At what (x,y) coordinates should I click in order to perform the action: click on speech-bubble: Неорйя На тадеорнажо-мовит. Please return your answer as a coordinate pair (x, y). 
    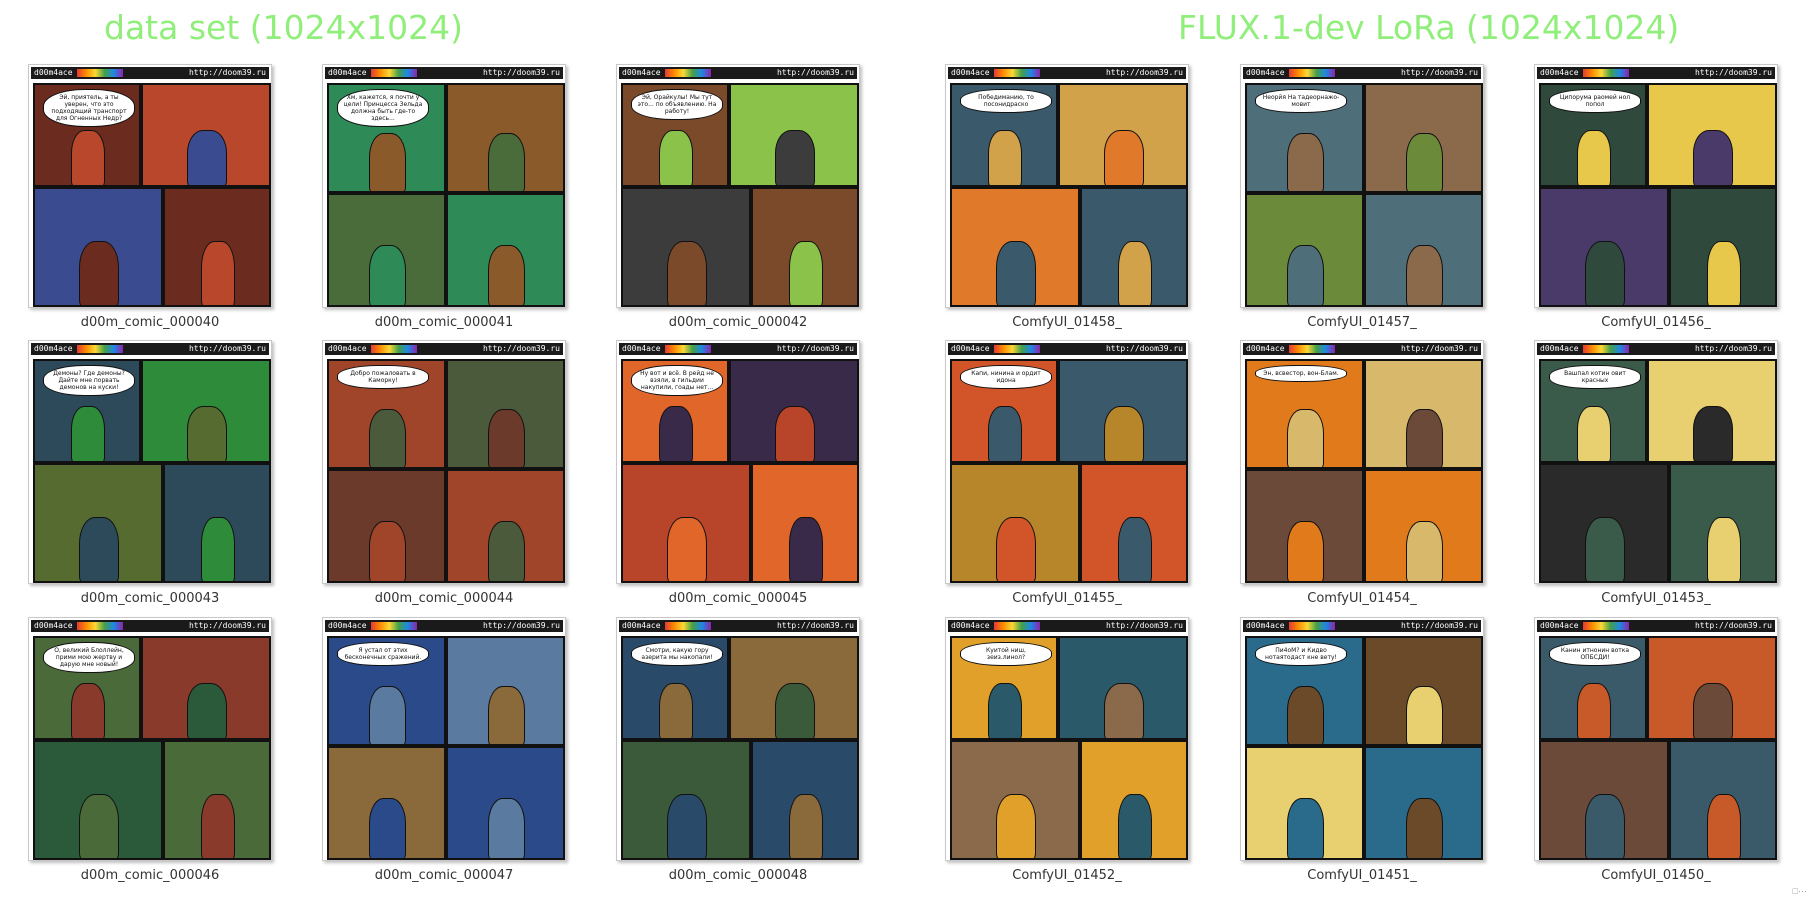
    Looking at the image, I should click on (1301, 101).